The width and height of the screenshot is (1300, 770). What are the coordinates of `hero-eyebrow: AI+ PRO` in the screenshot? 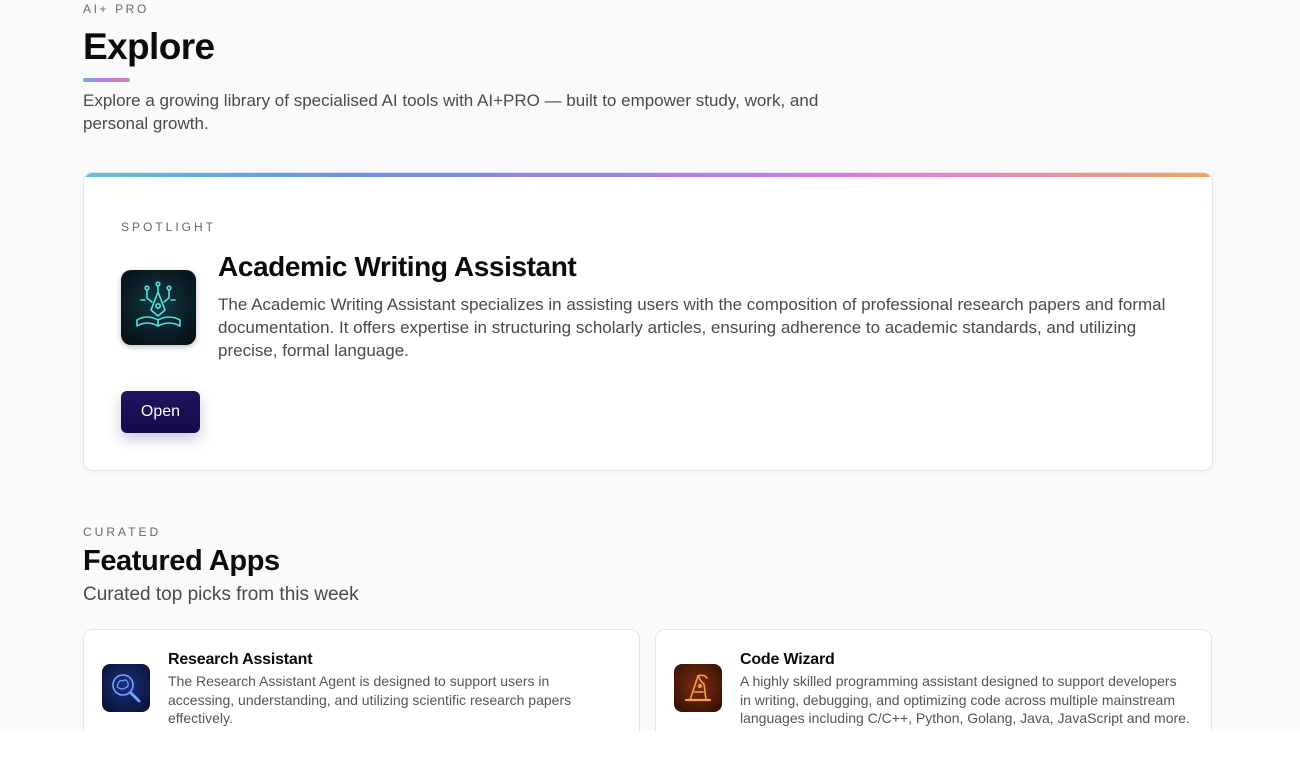 It's located at (116, 9).